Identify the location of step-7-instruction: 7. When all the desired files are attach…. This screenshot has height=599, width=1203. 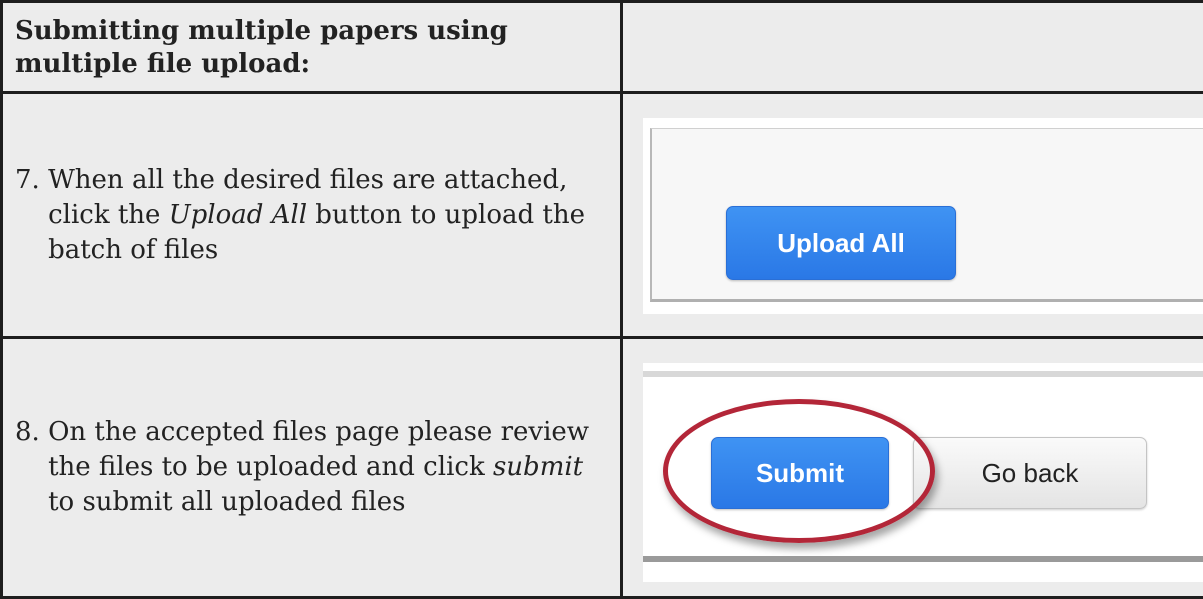
(311, 215).